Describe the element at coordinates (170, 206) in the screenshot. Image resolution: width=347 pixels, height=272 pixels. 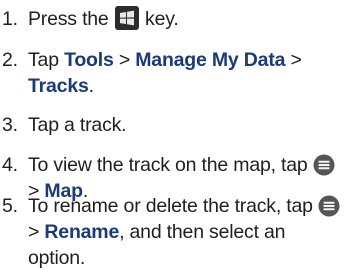
I see `step-text-part: To rename or delete the track, tap` at that location.